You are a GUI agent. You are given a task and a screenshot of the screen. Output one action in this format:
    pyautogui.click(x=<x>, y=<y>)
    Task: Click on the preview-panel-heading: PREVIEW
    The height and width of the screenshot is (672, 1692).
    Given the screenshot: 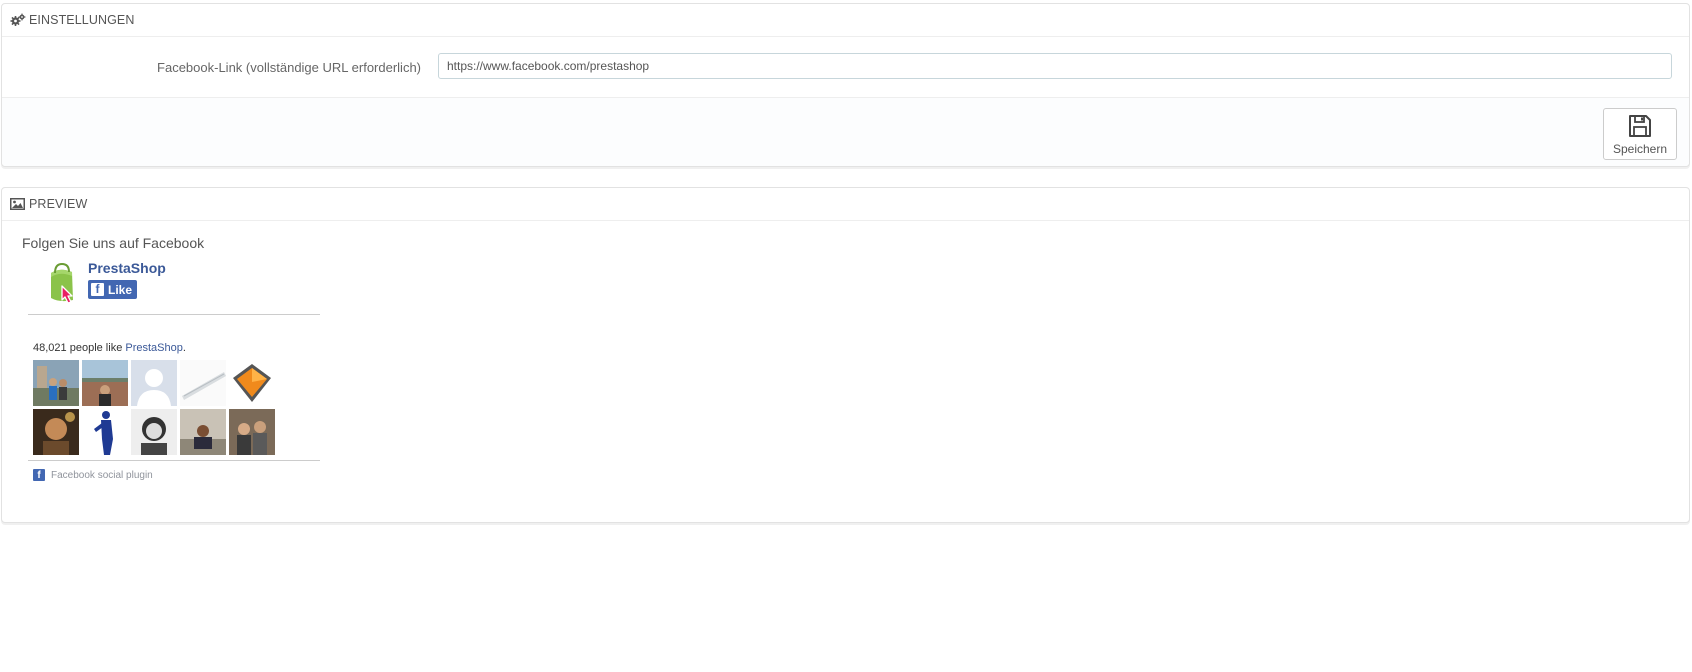 What is the action you would take?
    pyautogui.click(x=845, y=204)
    